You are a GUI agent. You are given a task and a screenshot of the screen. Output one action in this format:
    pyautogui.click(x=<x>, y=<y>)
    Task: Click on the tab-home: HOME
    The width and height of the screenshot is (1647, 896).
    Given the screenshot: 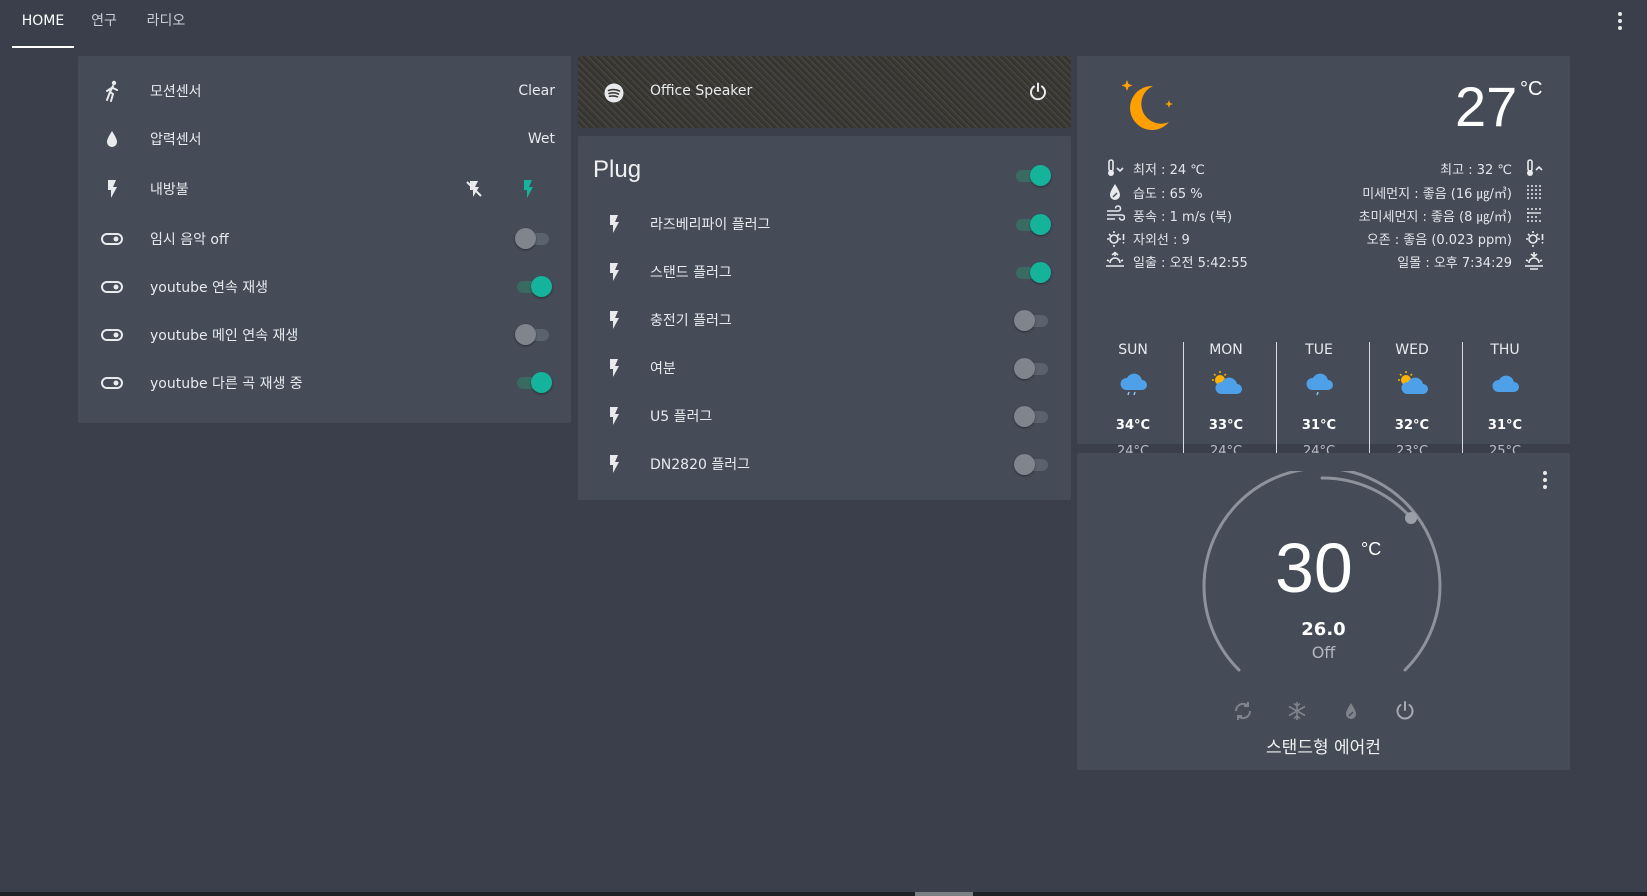 What is the action you would take?
    pyautogui.click(x=43, y=24)
    